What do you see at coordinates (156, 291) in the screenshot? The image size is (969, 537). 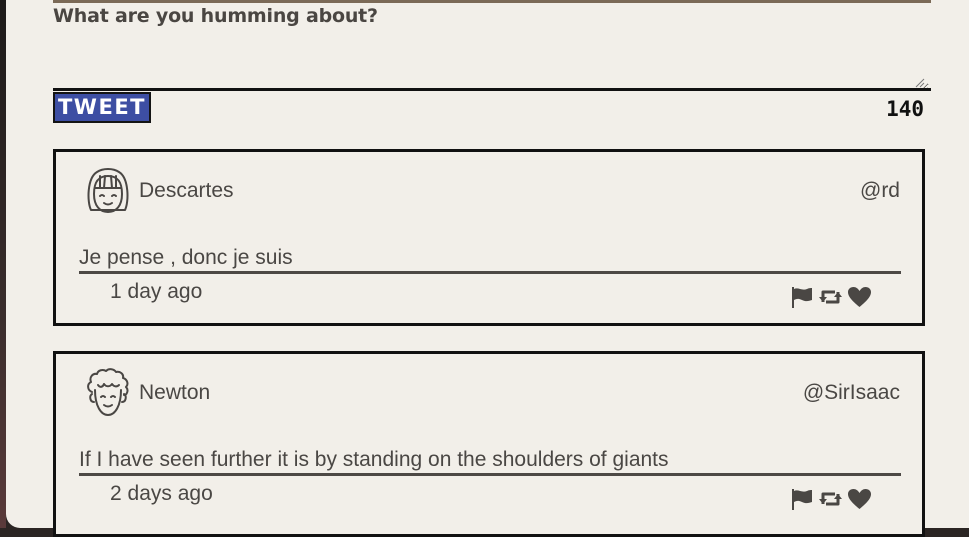 I see `tweet-timestamp: 1 day ago` at bounding box center [156, 291].